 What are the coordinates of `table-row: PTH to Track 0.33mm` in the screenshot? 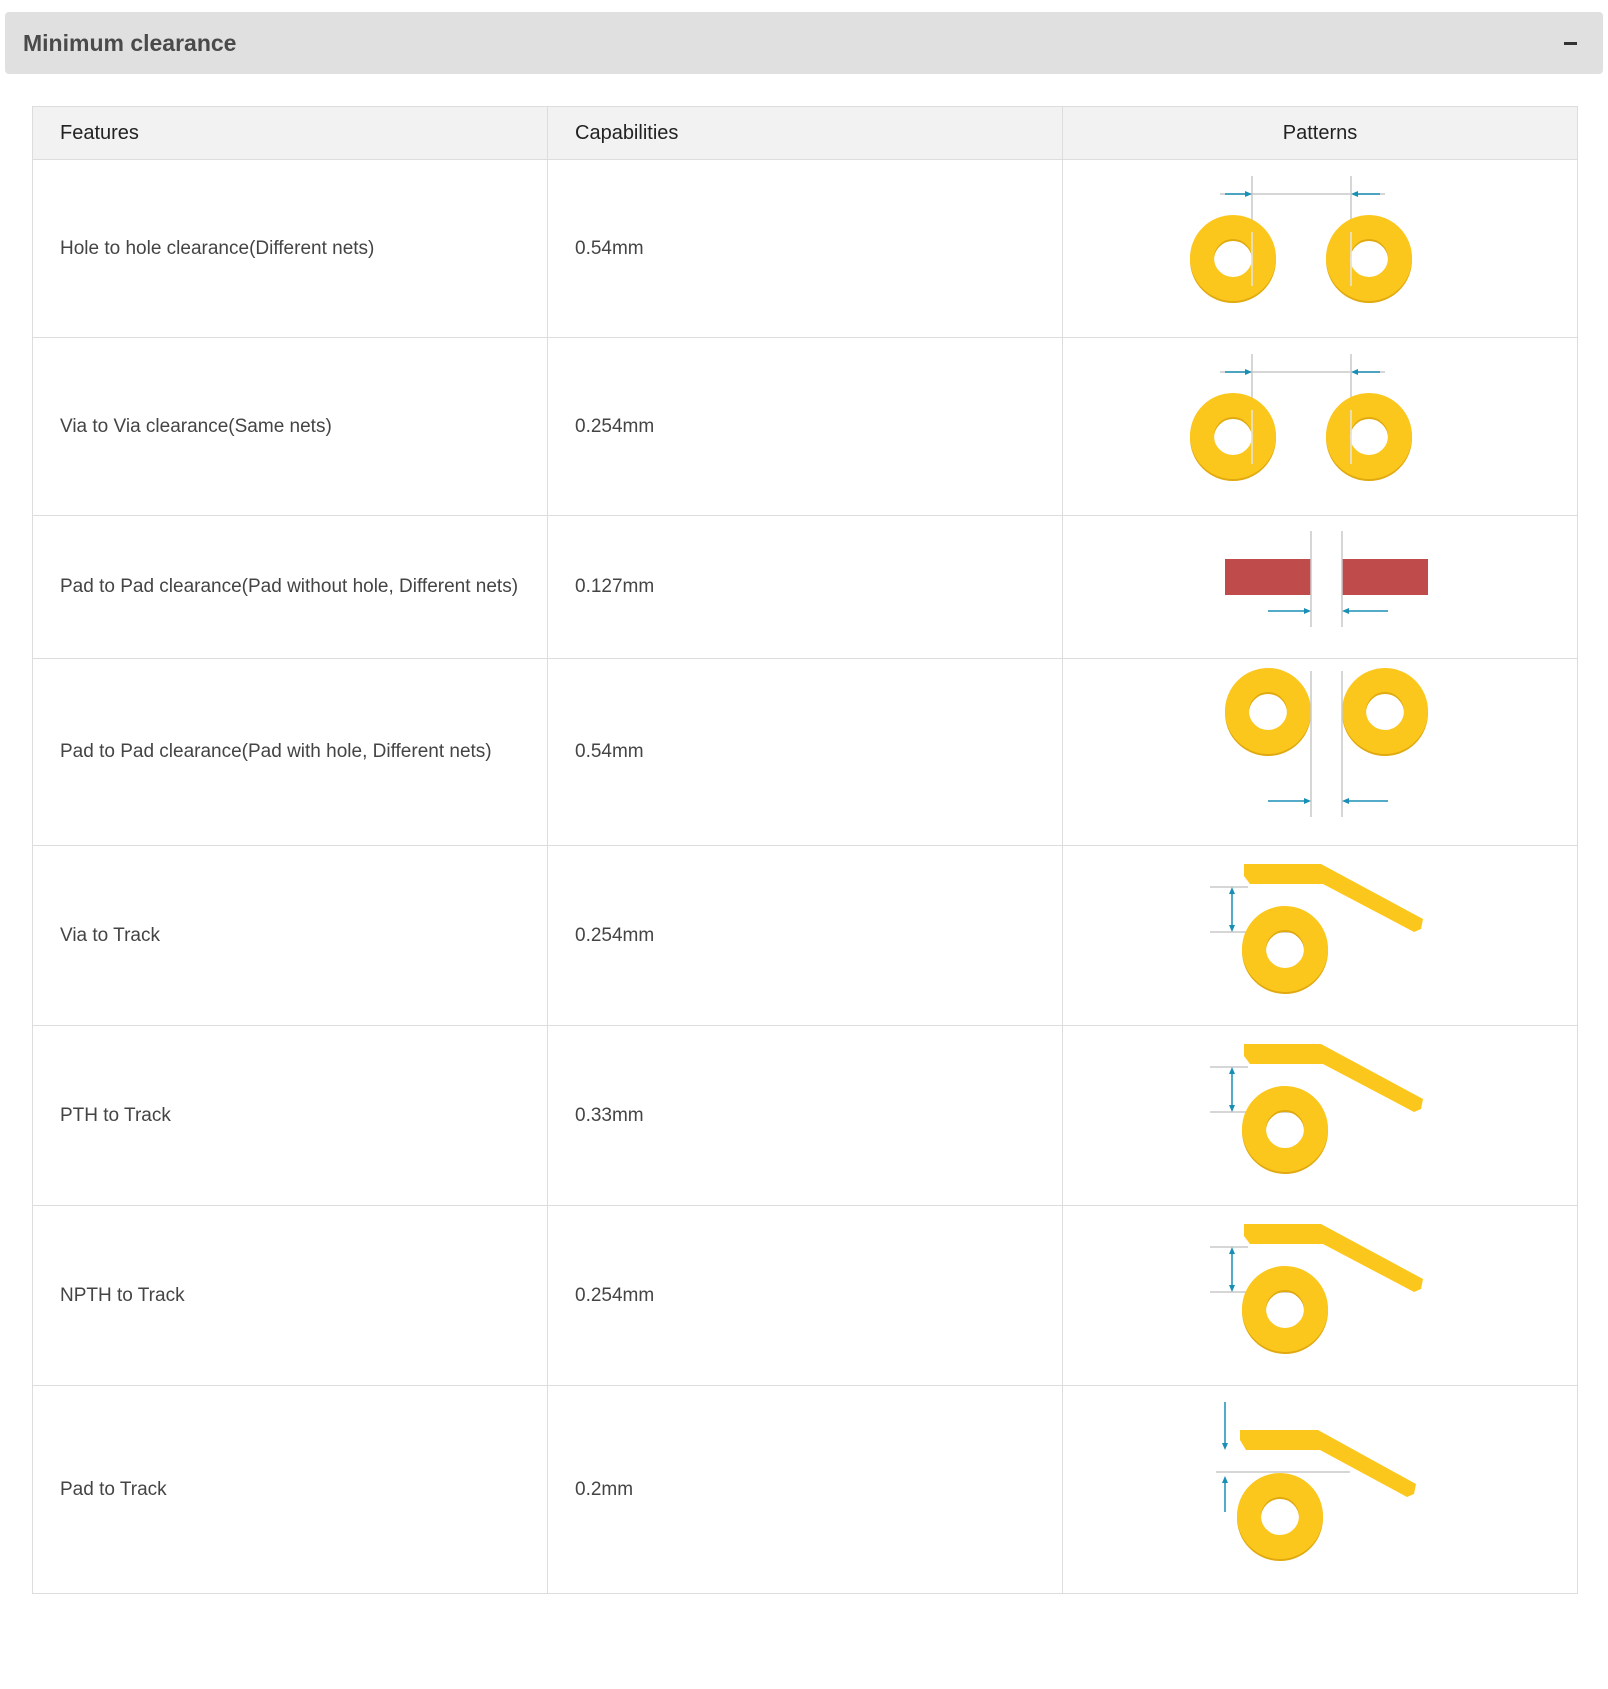 It's located at (805, 1115).